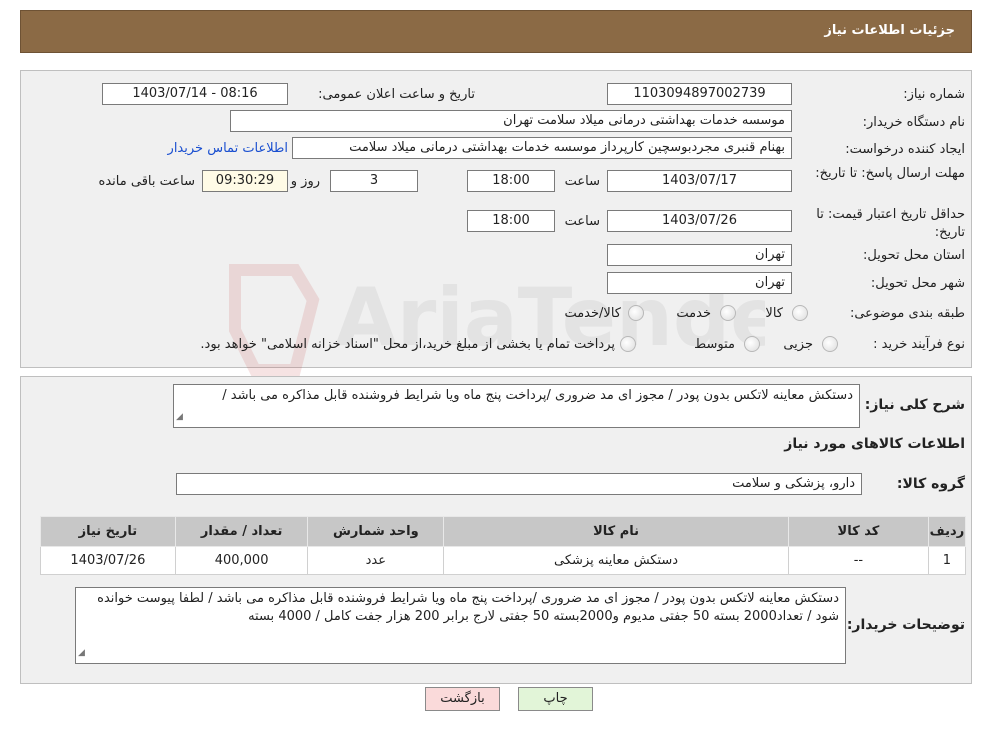 The width and height of the screenshot is (985, 733). Describe the element at coordinates (108, 560) in the screenshot. I see `cell-need-date: 1403/07/26` at that location.